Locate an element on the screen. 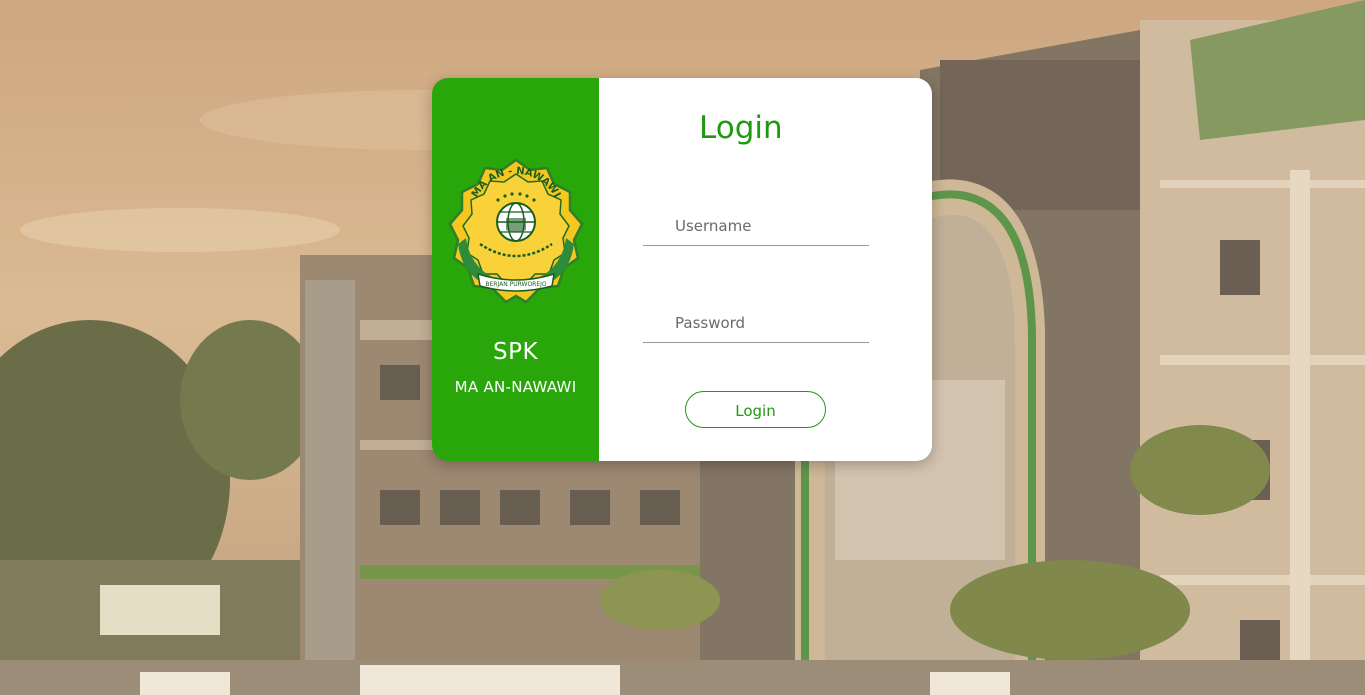 Image resolution: width=1365 pixels, height=695 pixels. school-logo: MA AN - NAWAWI BERJAN PURWOREJO is located at coordinates (516, 231).